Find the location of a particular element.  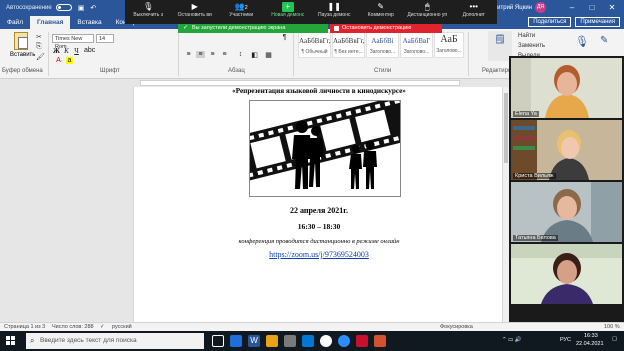

notifications-icon: ▢ is located at coordinates (614, 339).